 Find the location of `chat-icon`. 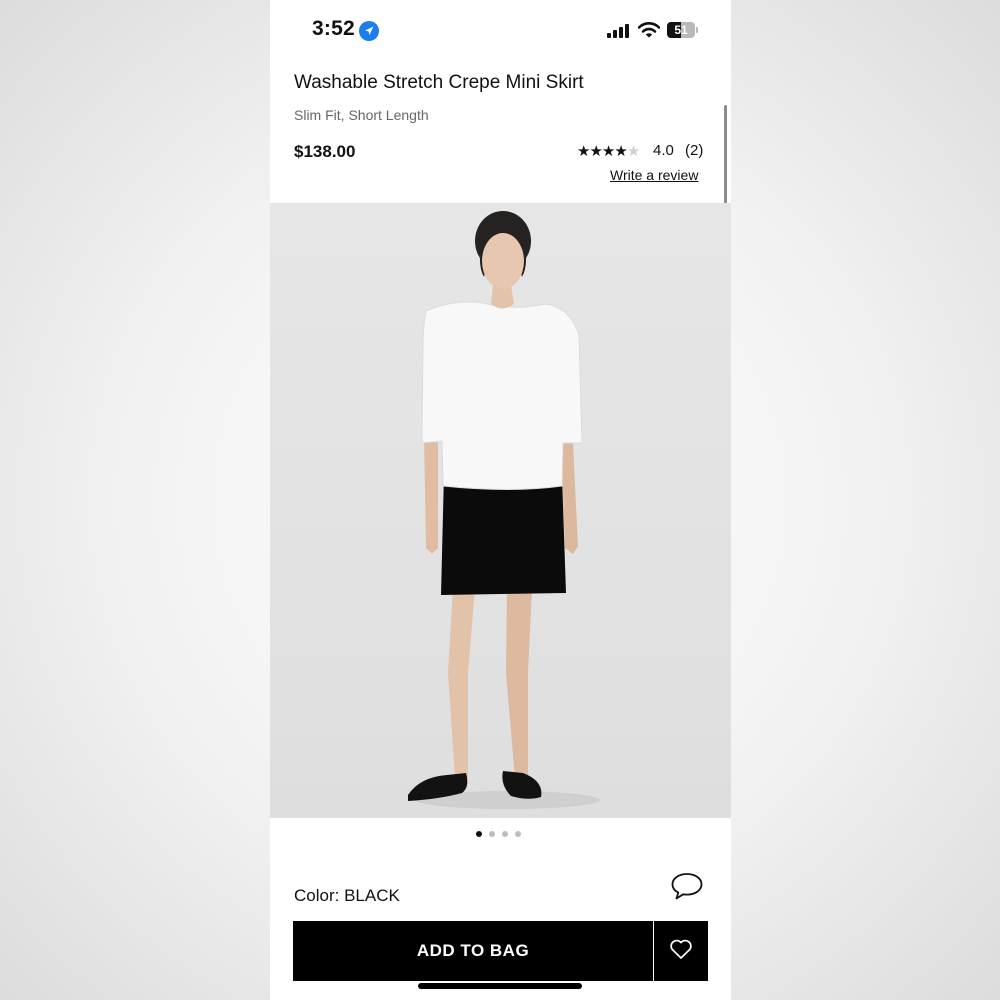

chat-icon is located at coordinates (687, 886).